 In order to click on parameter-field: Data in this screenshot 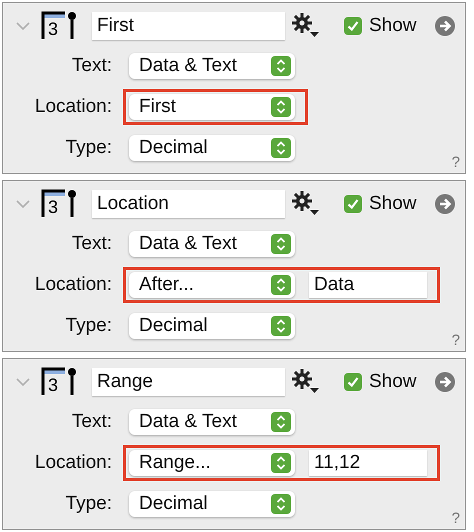, I will do `click(368, 285)`.